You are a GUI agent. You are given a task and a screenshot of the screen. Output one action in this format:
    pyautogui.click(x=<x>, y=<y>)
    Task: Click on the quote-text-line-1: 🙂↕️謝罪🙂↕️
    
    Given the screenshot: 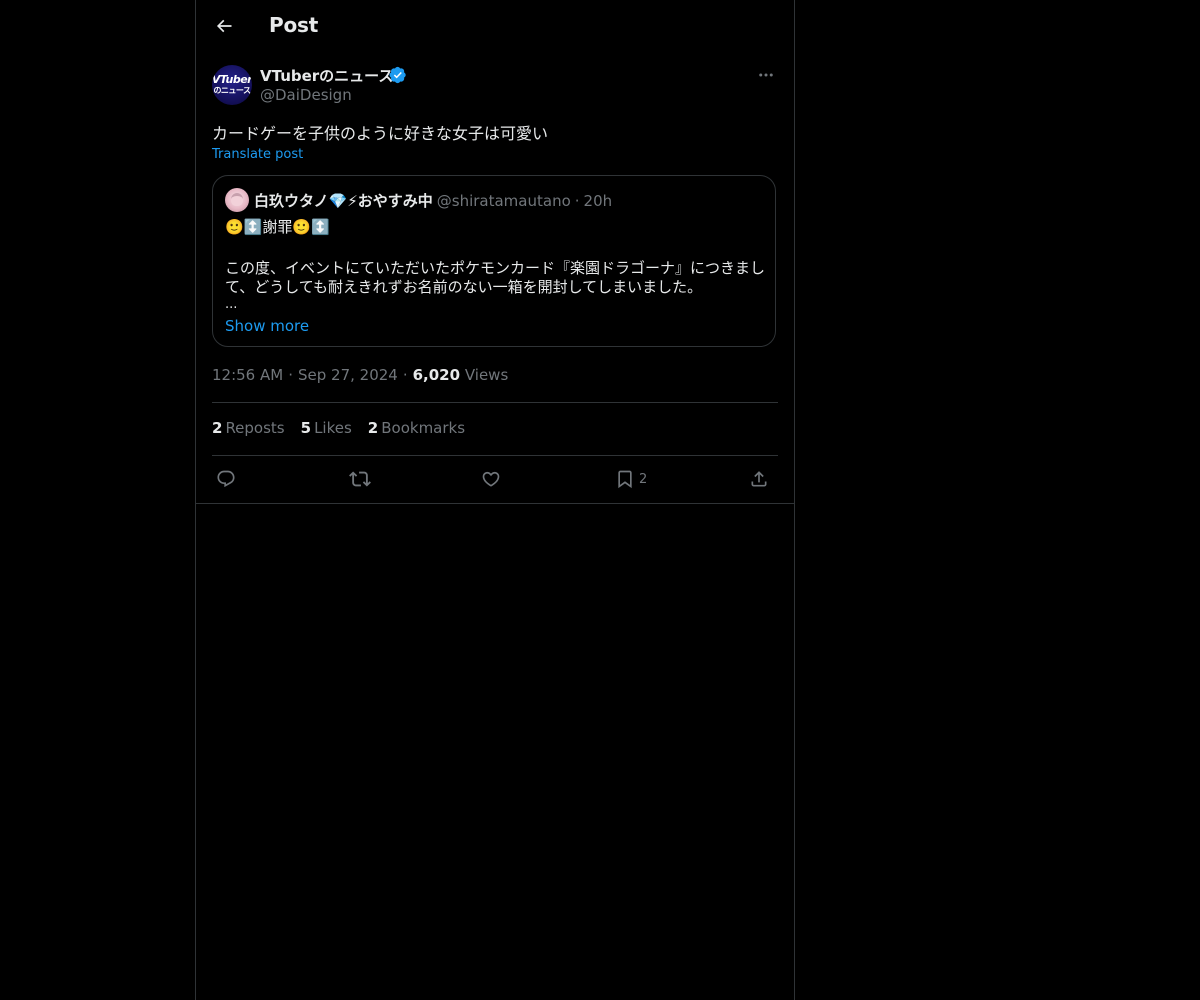 What is the action you would take?
    pyautogui.click(x=277, y=227)
    